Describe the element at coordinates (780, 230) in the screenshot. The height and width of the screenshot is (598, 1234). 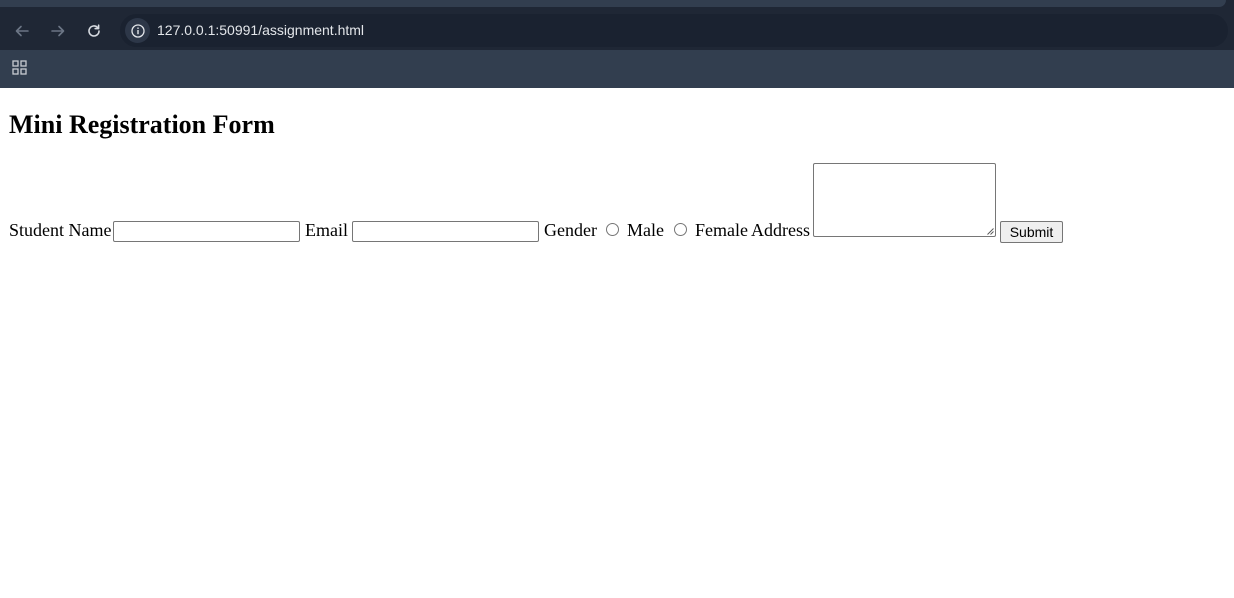
I see `address-label: Address` at that location.